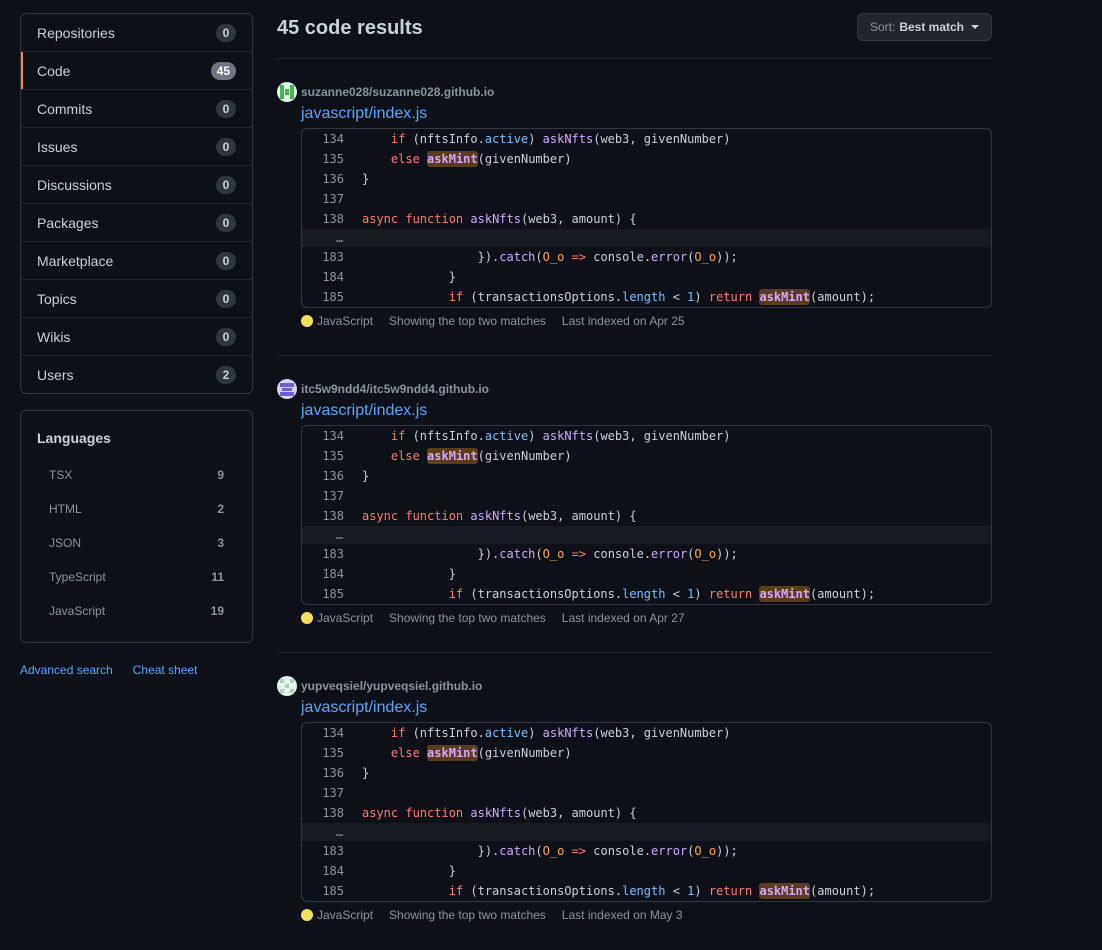 The width and height of the screenshot is (1102, 950). What do you see at coordinates (391, 686) in the screenshot?
I see `repo-name: yupveqsiel/yupveqsiel.github.io` at bounding box center [391, 686].